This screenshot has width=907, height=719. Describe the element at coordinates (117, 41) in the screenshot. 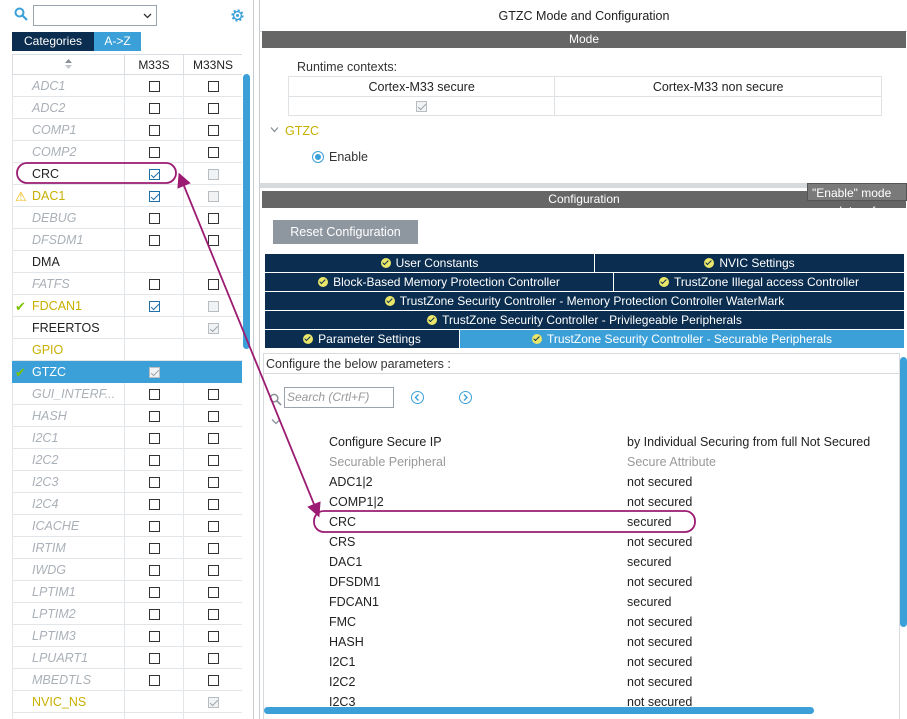

I see `tab-a-to-z: A->Z` at that location.